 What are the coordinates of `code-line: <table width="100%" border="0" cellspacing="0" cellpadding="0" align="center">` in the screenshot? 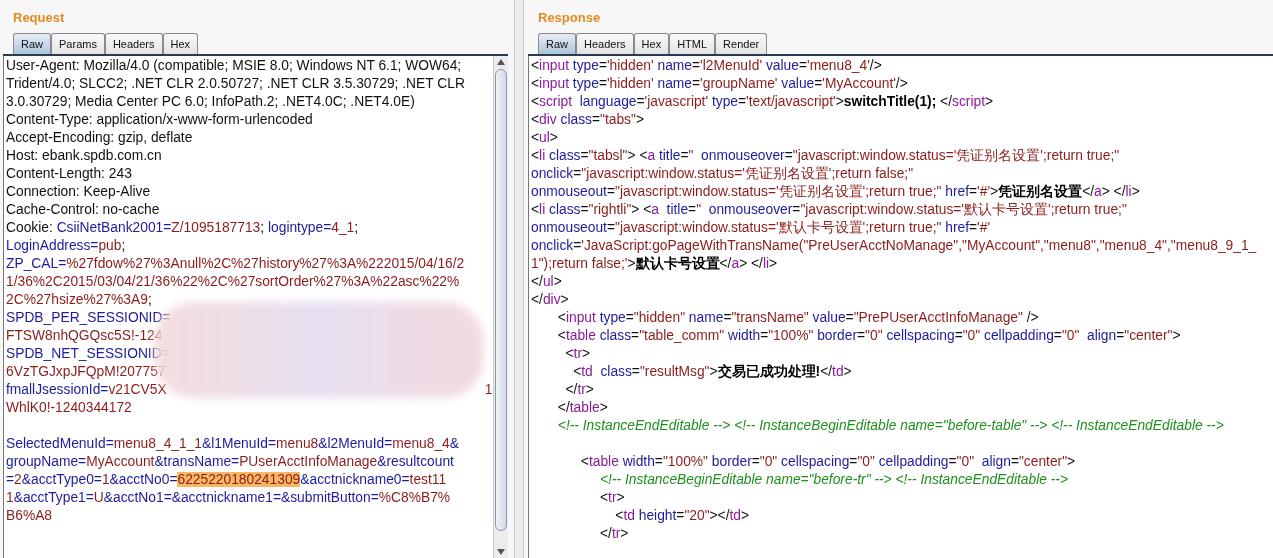 It's located at (827, 462).